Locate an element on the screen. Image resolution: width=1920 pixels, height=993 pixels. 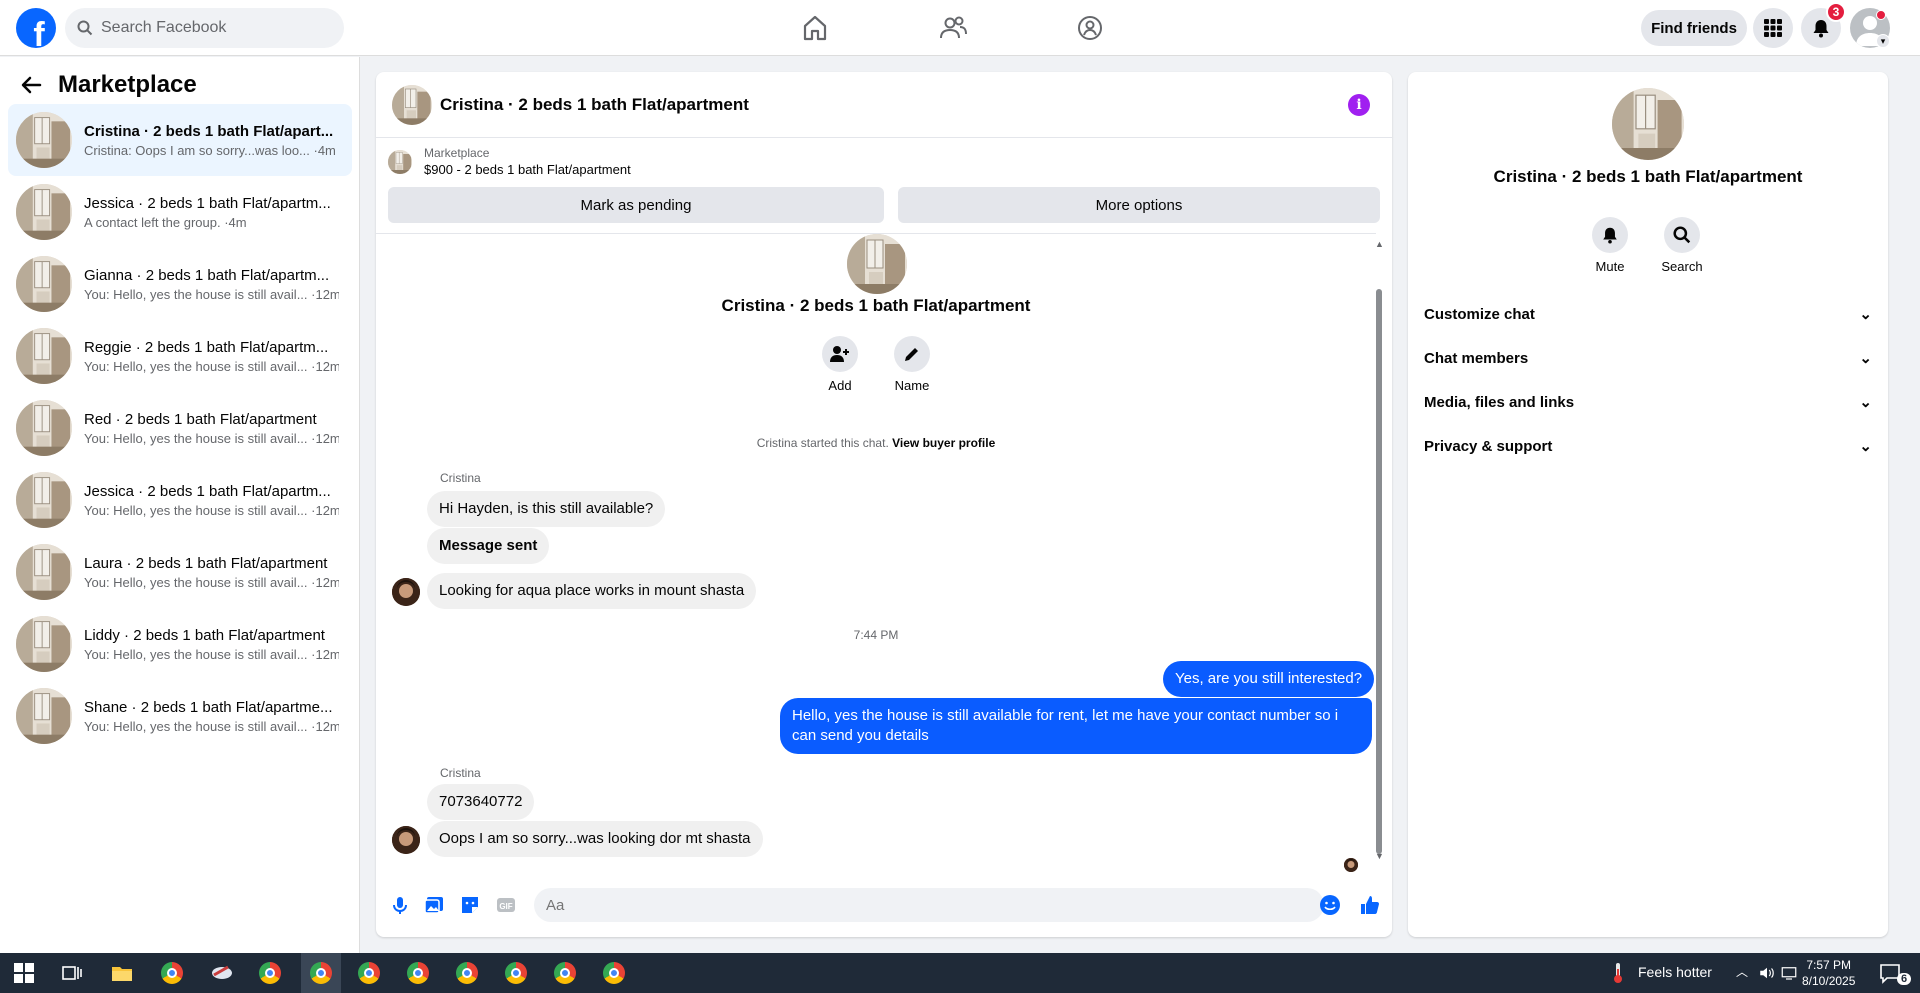
search-label: Search is located at coordinates (1682, 266).